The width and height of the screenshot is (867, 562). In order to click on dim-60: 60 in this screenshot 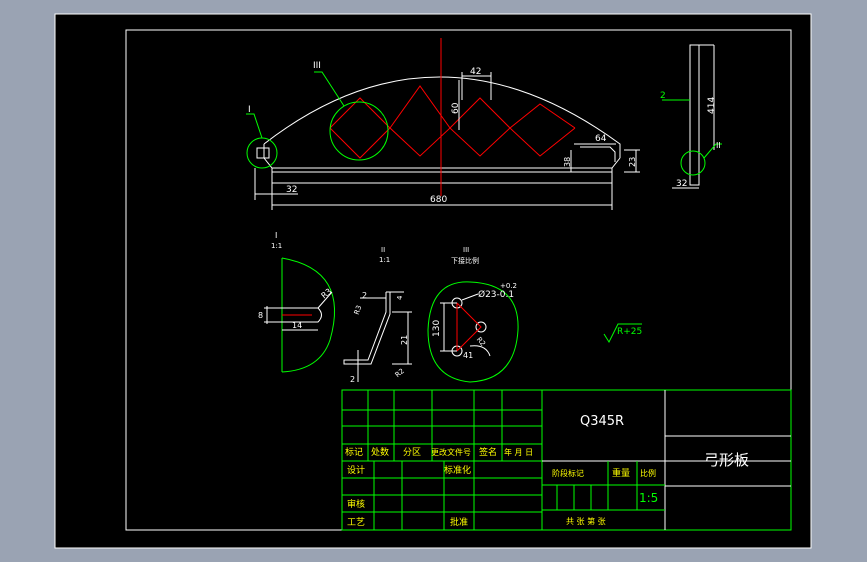, I will do `click(456, 108)`.